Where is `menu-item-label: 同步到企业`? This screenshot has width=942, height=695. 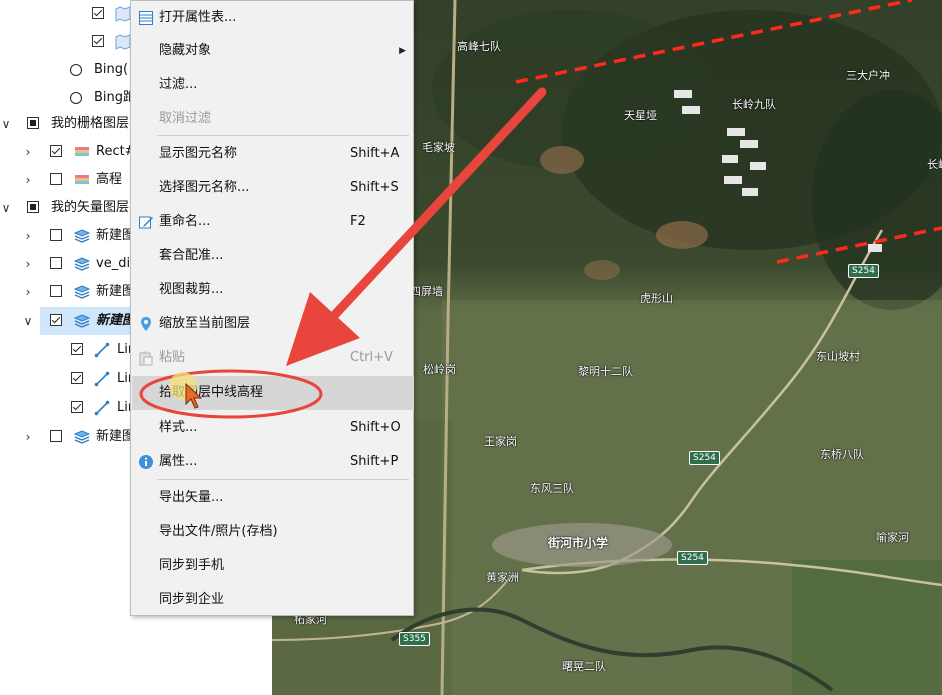
menu-item-label: 同步到企业 is located at coordinates (192, 599).